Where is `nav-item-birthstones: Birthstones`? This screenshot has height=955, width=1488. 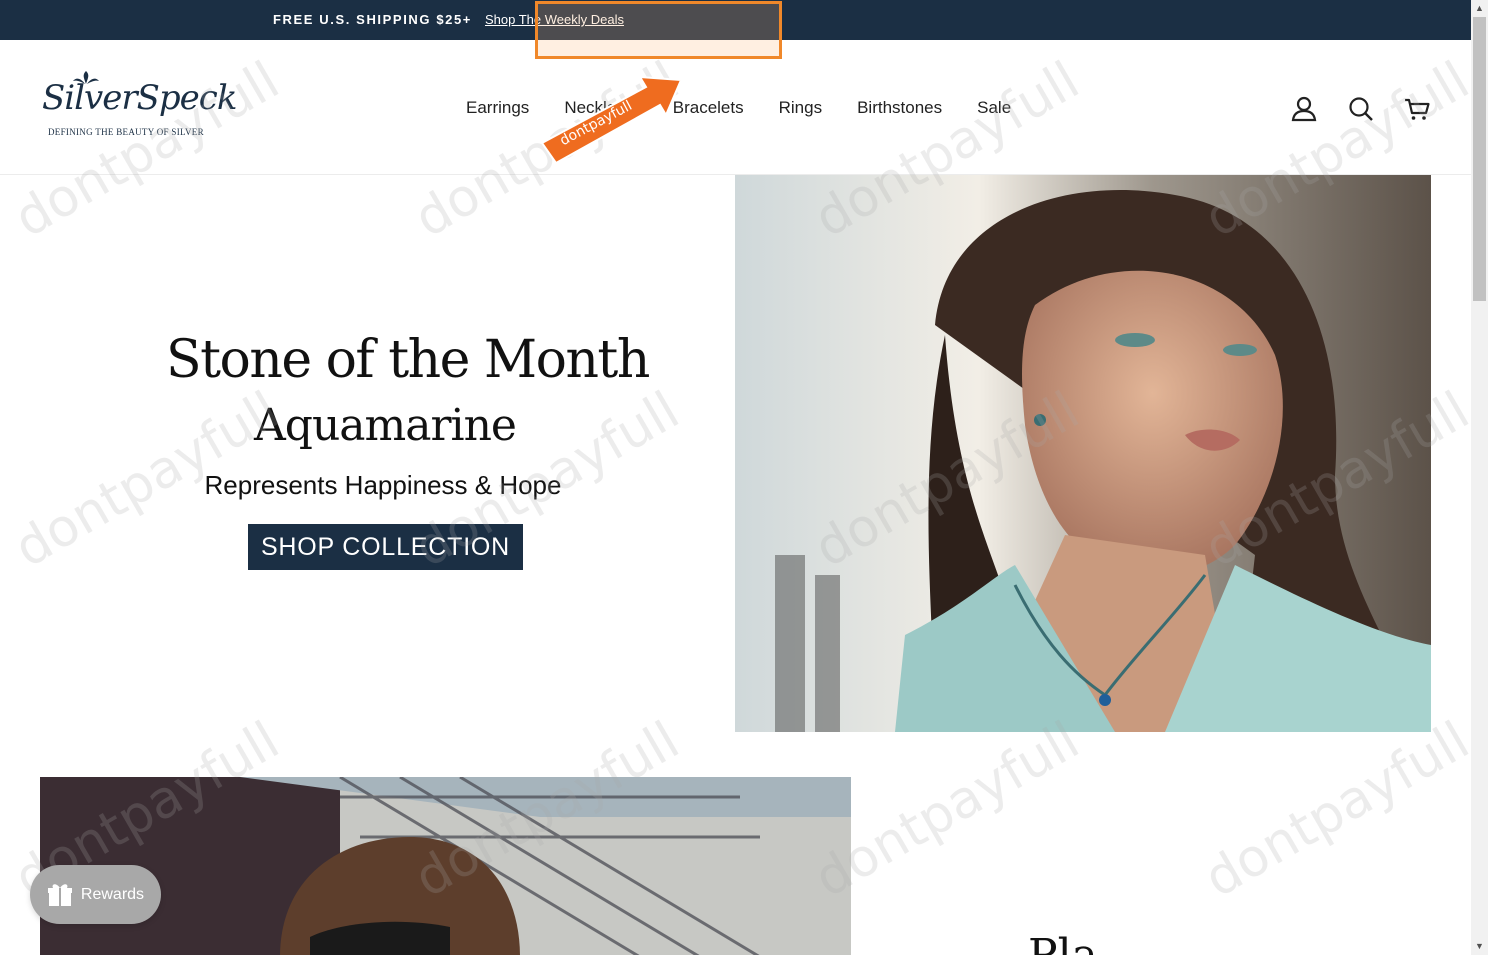 nav-item-birthstones: Birthstones is located at coordinates (899, 108).